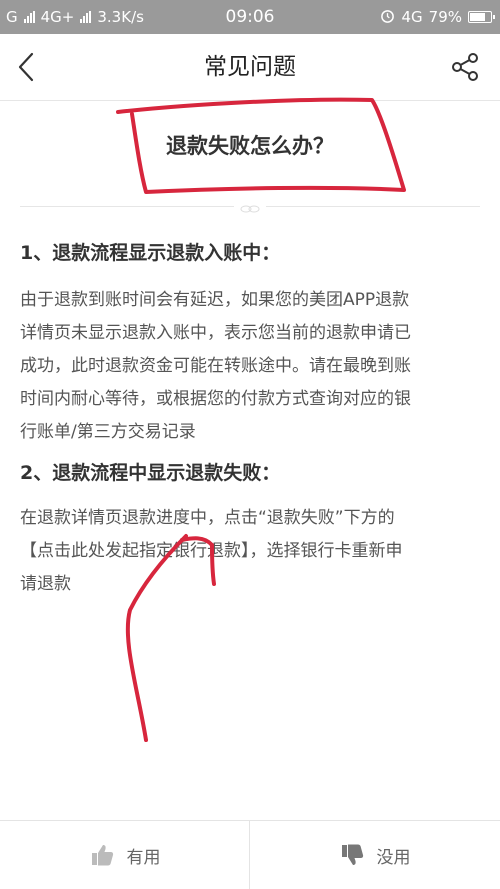  Describe the element at coordinates (143, 857) in the screenshot. I see `useful-label: 有用` at that location.